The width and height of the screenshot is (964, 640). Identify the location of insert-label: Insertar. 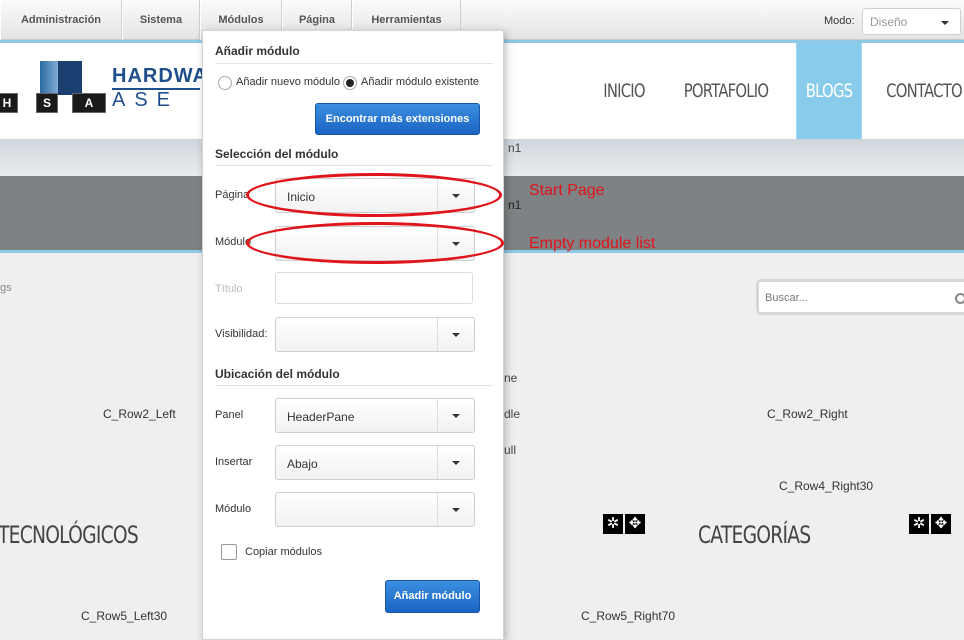
(234, 462).